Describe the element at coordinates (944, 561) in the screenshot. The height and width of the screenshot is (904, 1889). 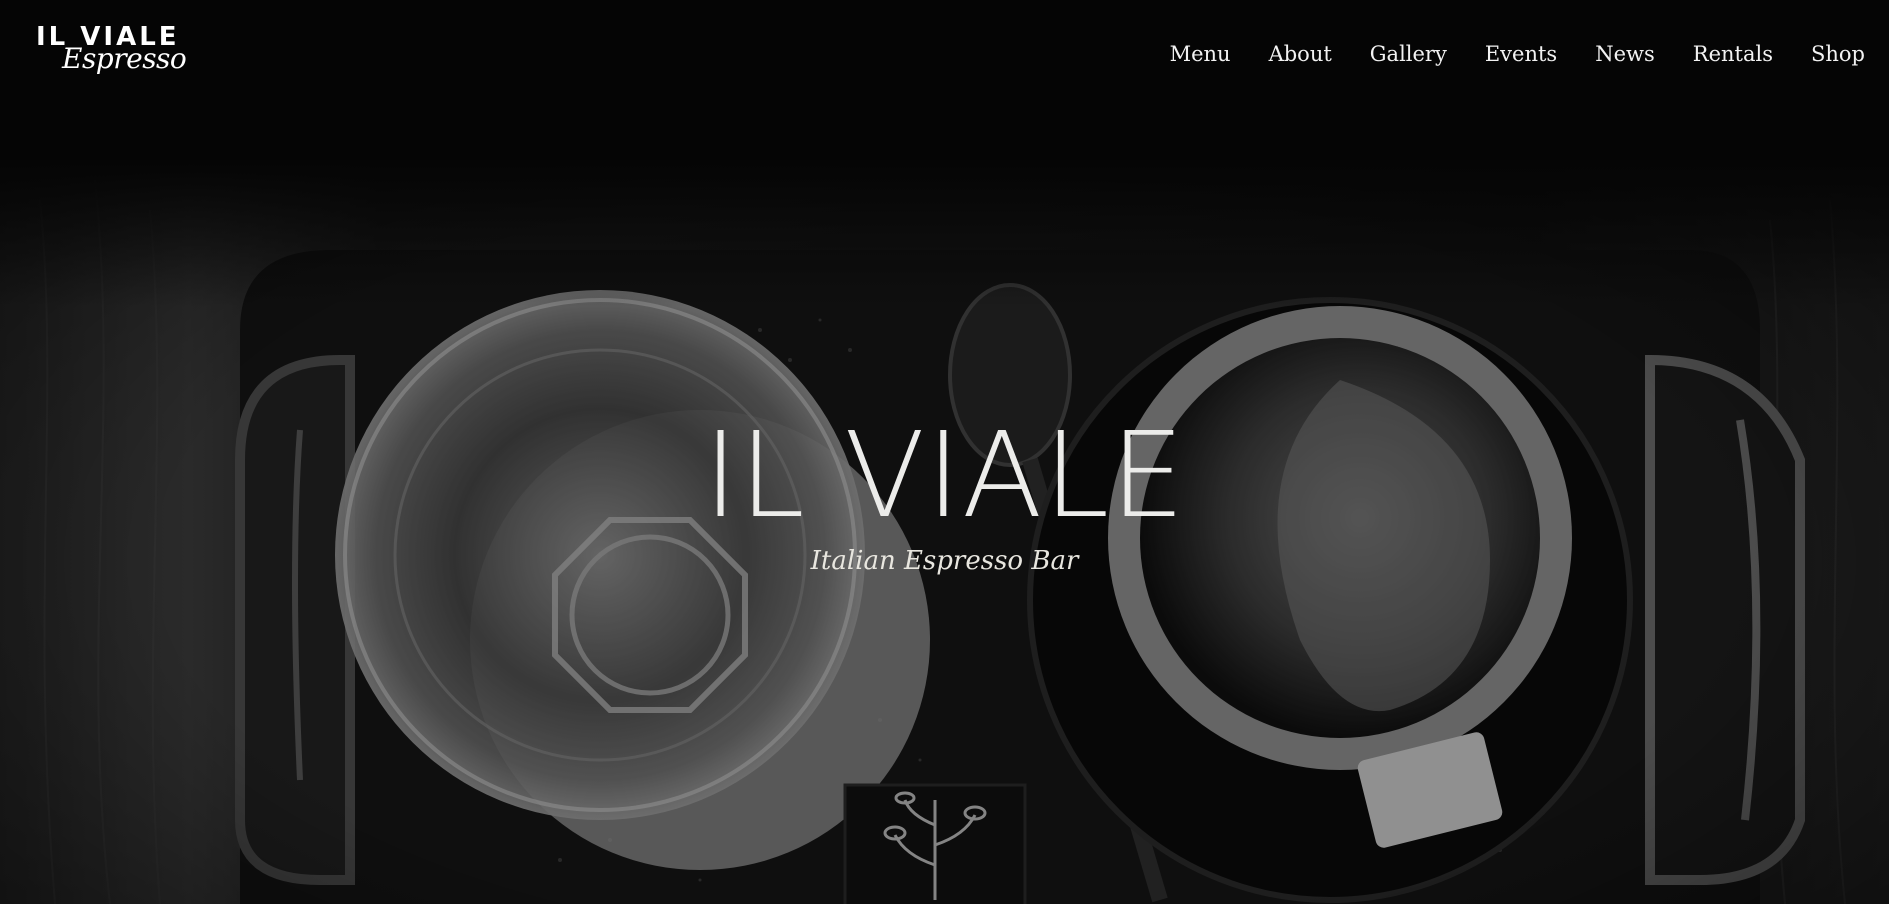
I see `hero-subtitle: Italian Espresso Bar` at that location.